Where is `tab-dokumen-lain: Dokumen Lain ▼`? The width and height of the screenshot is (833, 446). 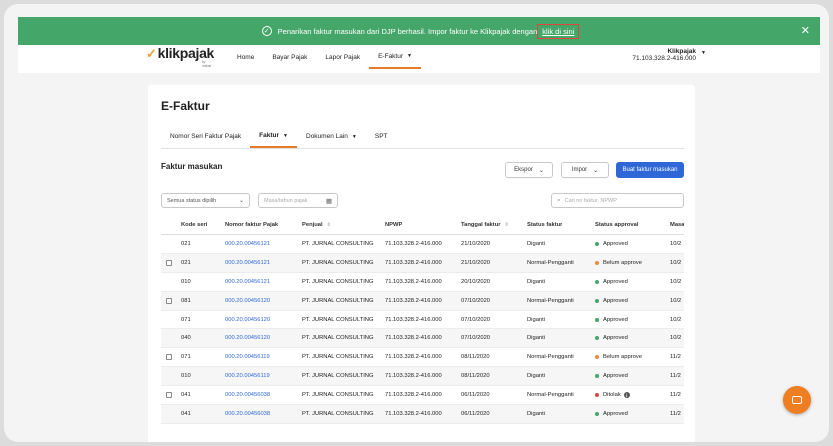
tab-dokumen-lain: Dokumen Lain ▼ is located at coordinates (331, 136).